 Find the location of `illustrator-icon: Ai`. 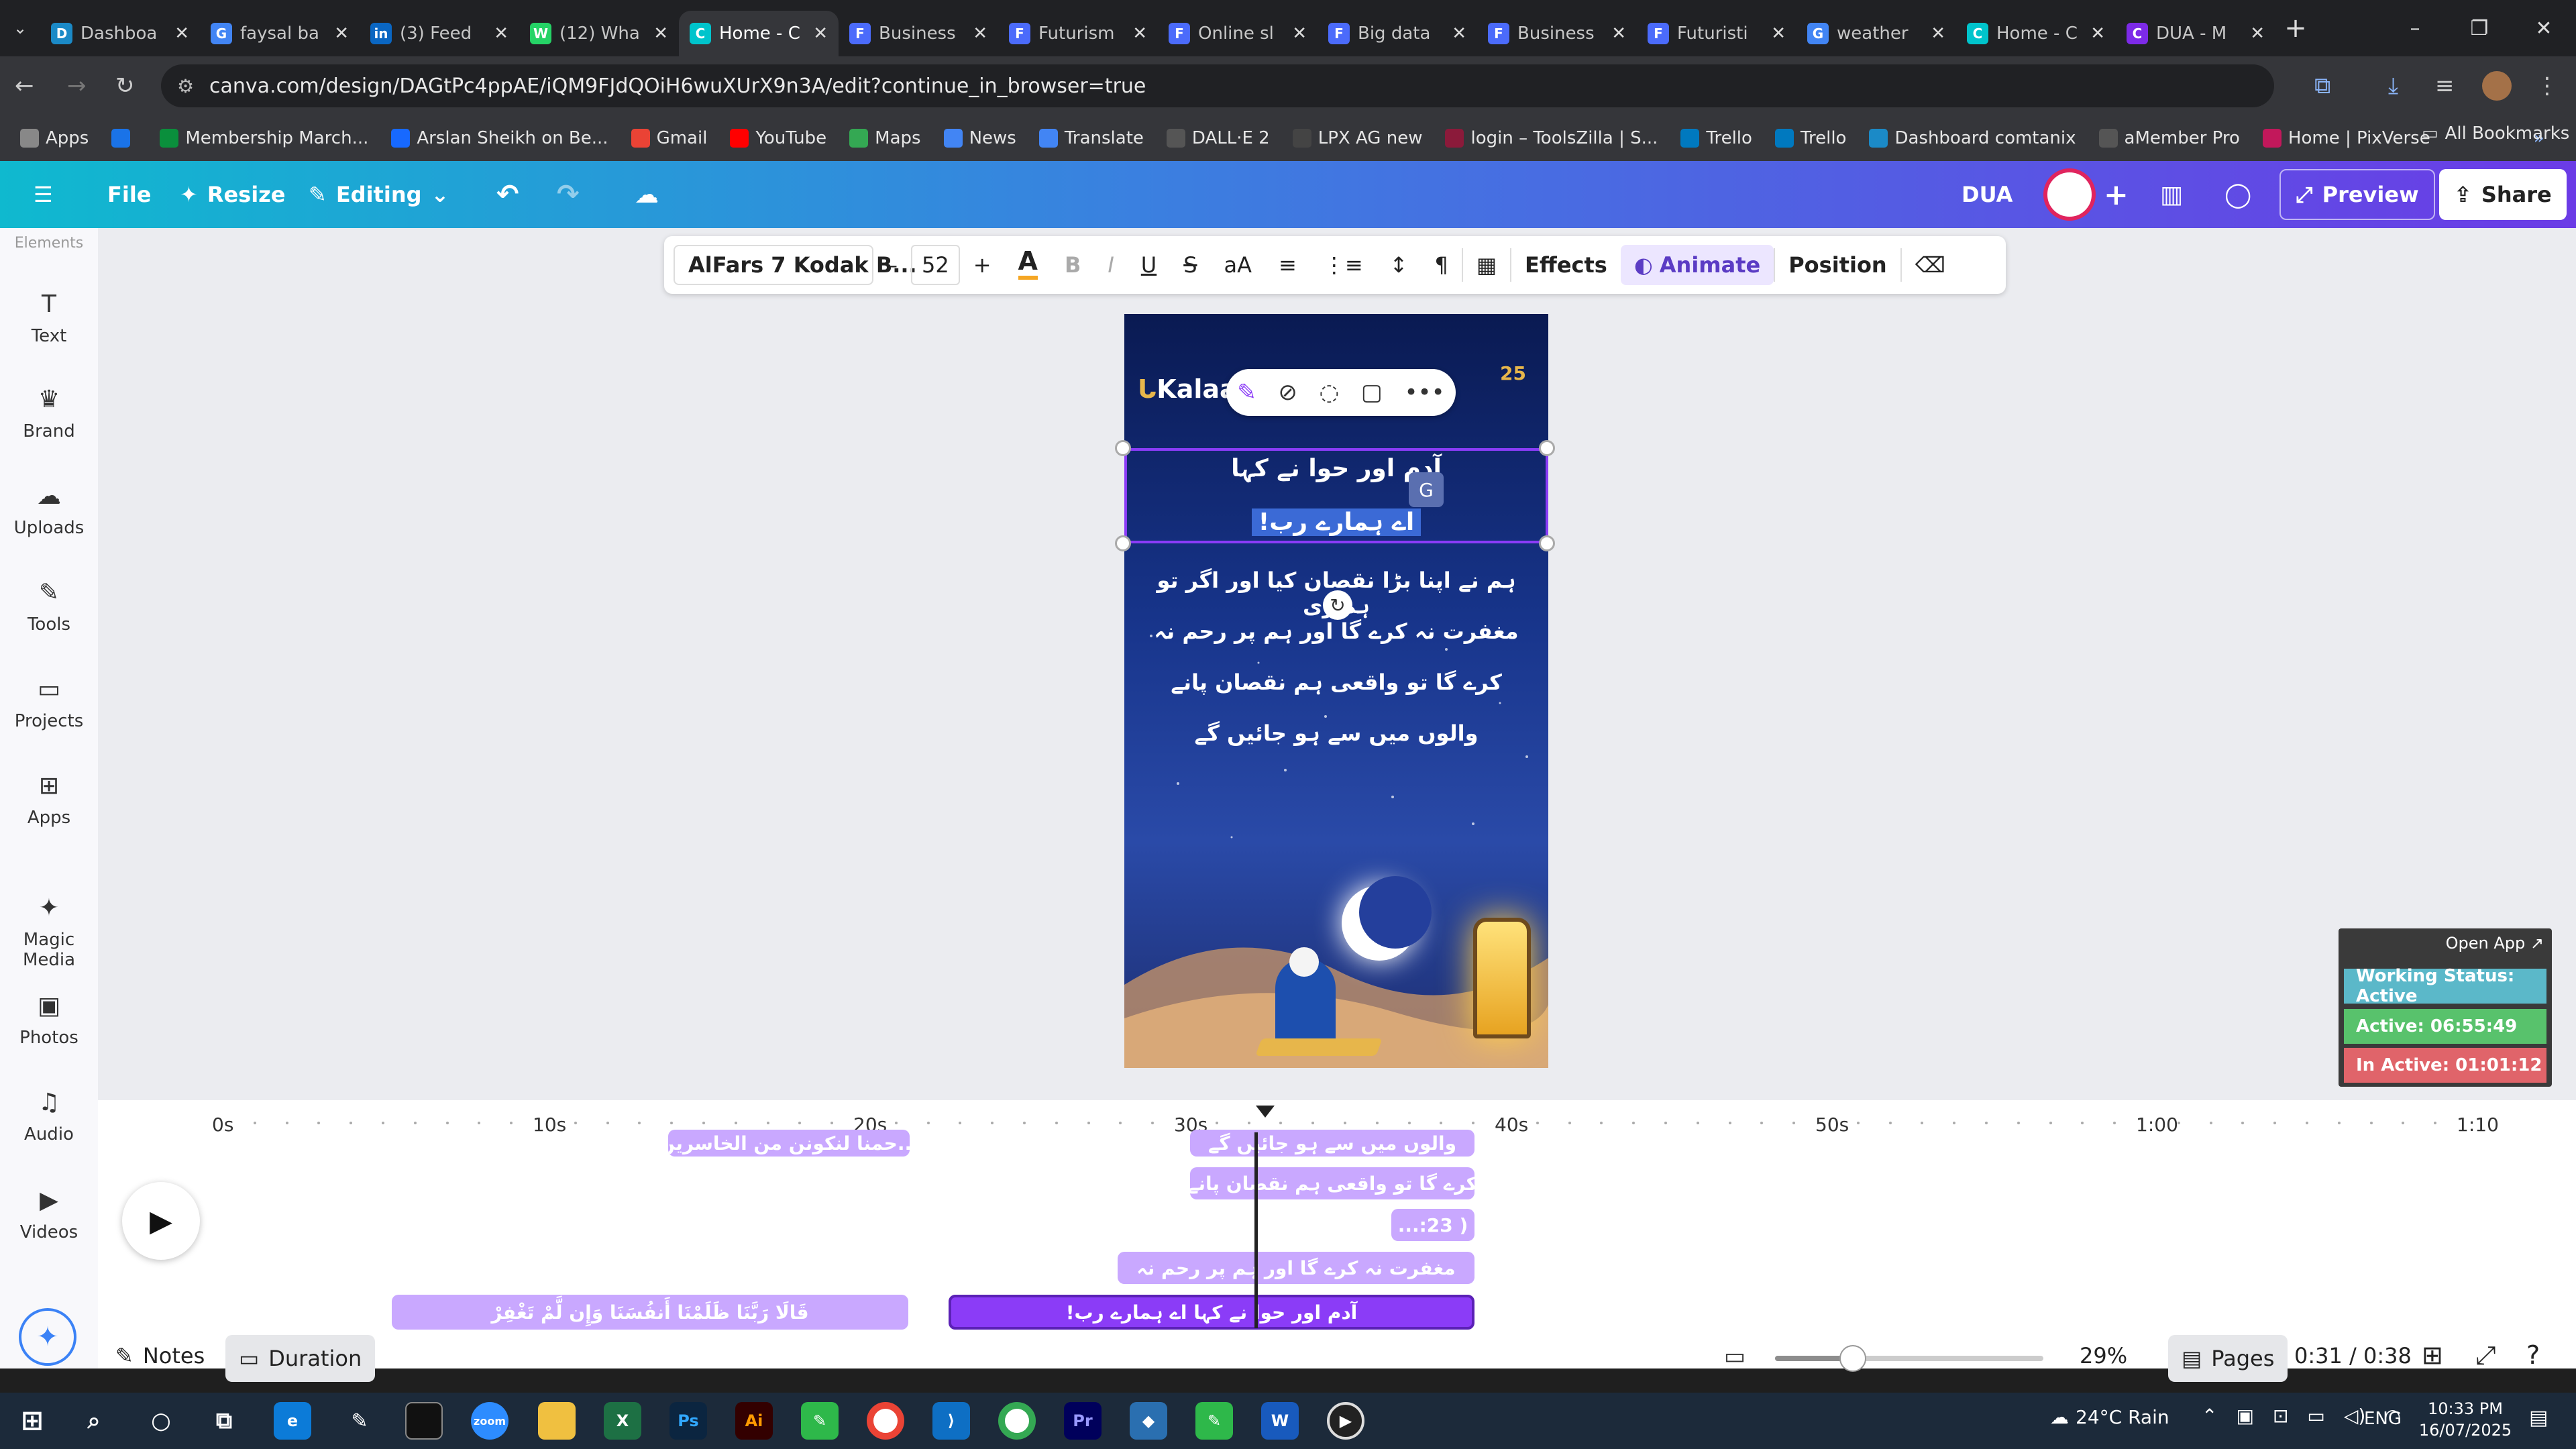

illustrator-icon: Ai is located at coordinates (754, 1421).